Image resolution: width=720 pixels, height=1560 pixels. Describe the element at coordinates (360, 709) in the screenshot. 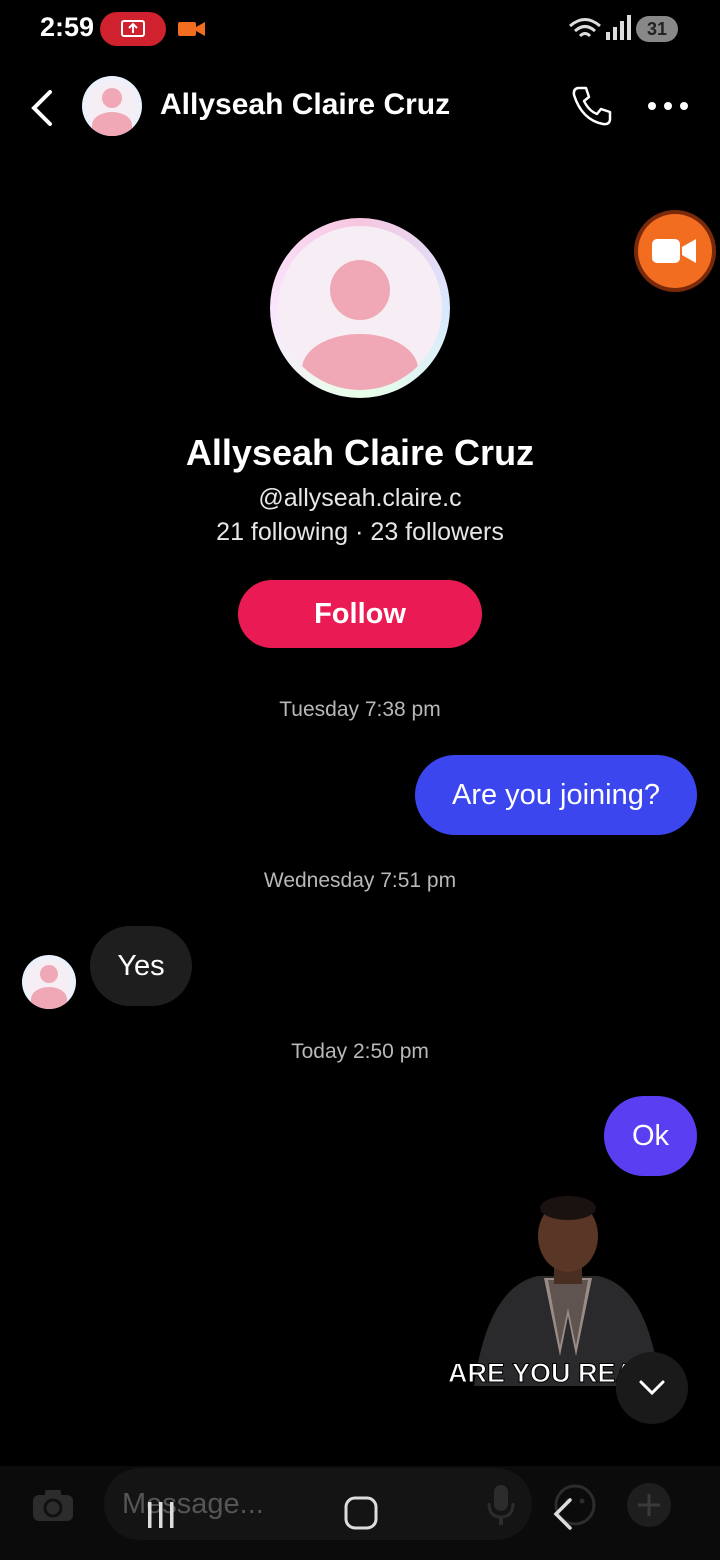

I see `message-timestamp: Tuesday 7:38 pm` at that location.